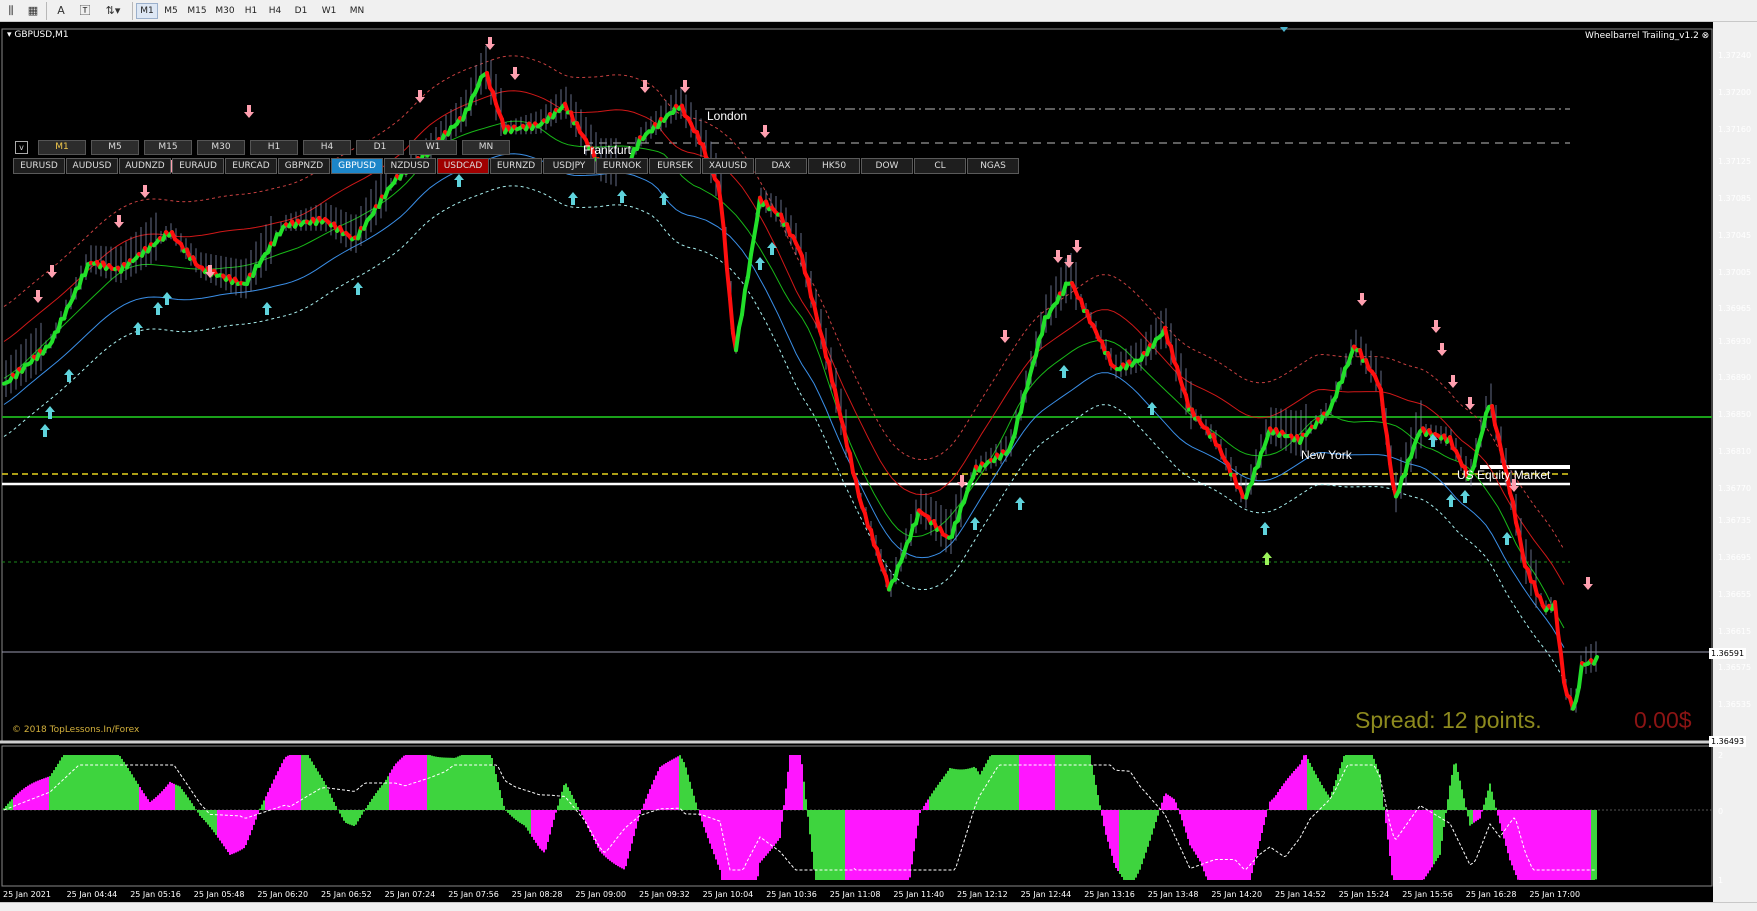 This screenshot has height=911, width=1757. Describe the element at coordinates (198, 166) in the screenshot. I see `symbol-button-euraud: EURAUD` at that location.